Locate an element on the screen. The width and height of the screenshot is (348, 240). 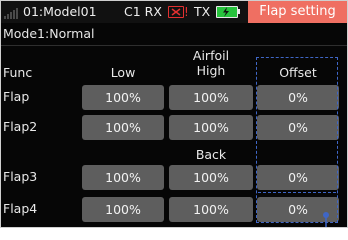
rx-warning-icon: ! is located at coordinates (186, 12).